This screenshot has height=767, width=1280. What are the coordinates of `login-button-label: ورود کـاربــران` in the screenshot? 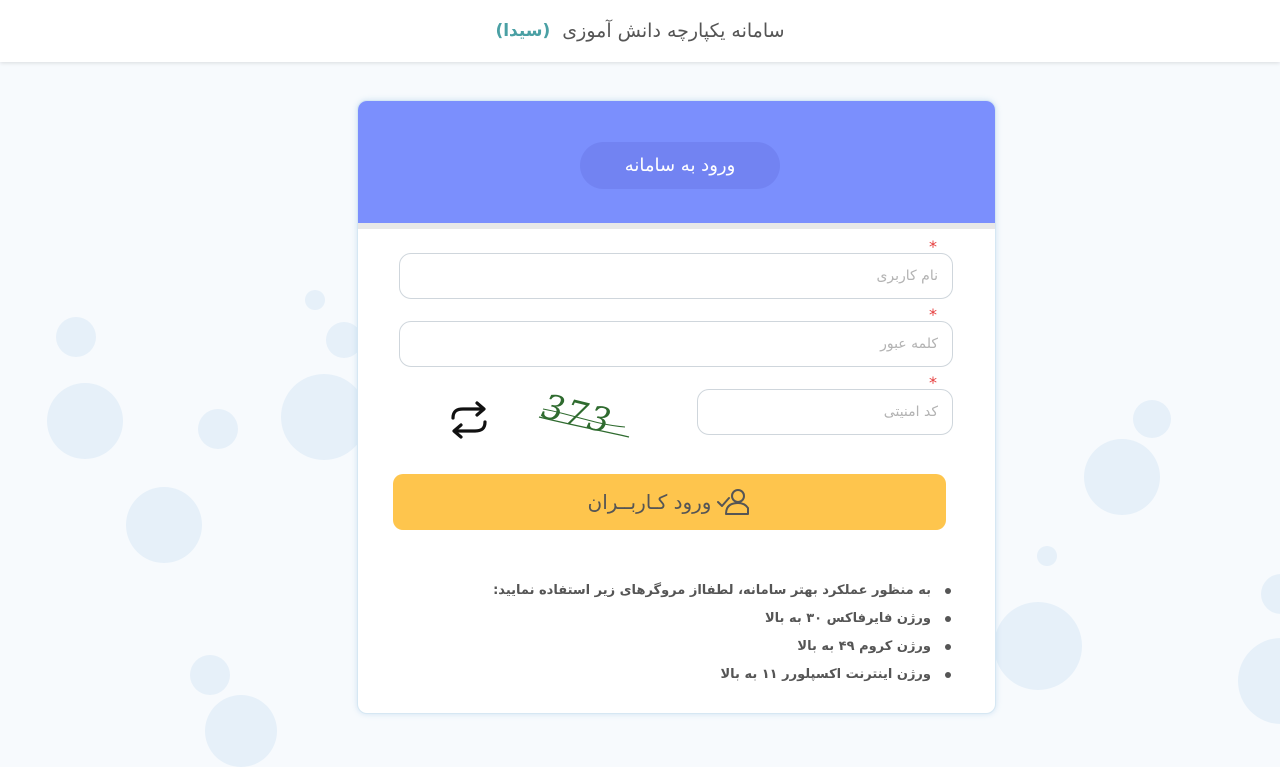 It's located at (649, 502).